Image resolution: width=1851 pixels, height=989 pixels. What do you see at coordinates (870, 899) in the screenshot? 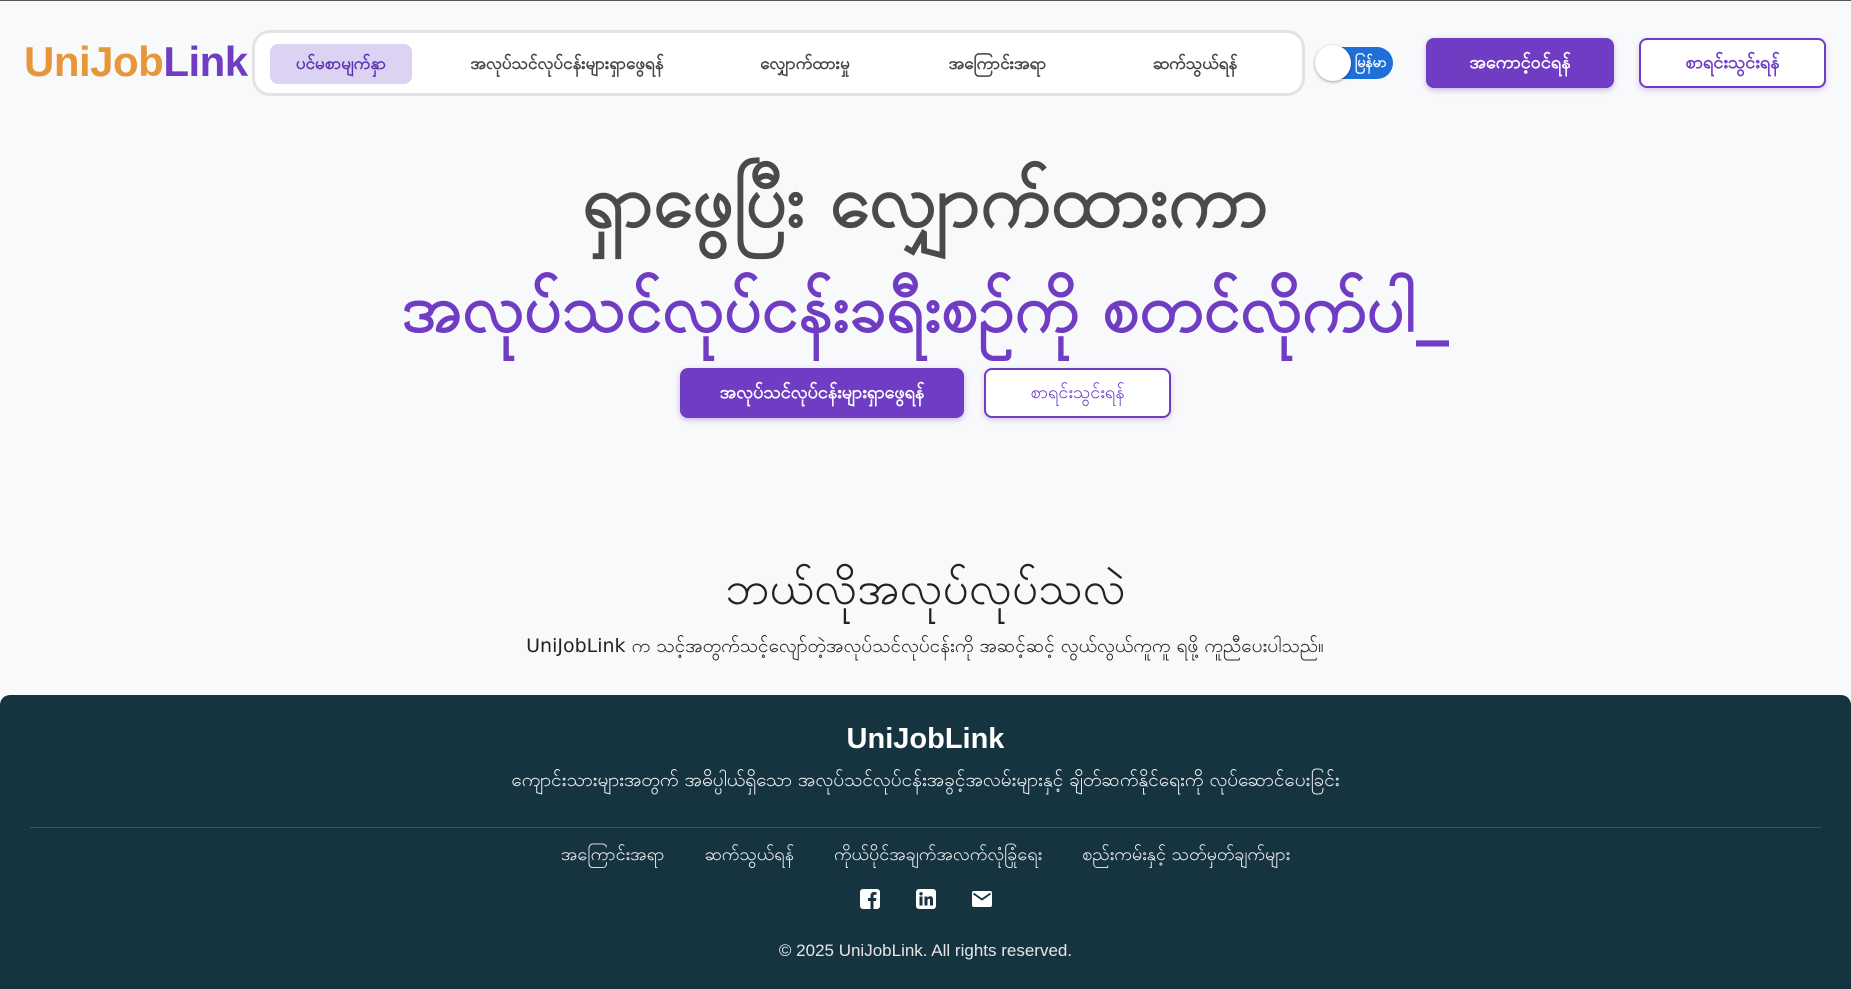
I see `facebook-icon` at bounding box center [870, 899].